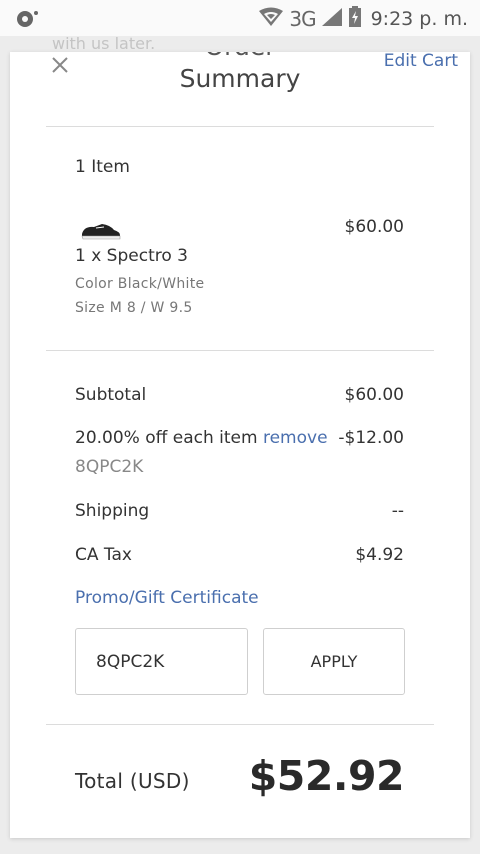  I want to click on subtotal-value: $60.00, so click(374, 395).